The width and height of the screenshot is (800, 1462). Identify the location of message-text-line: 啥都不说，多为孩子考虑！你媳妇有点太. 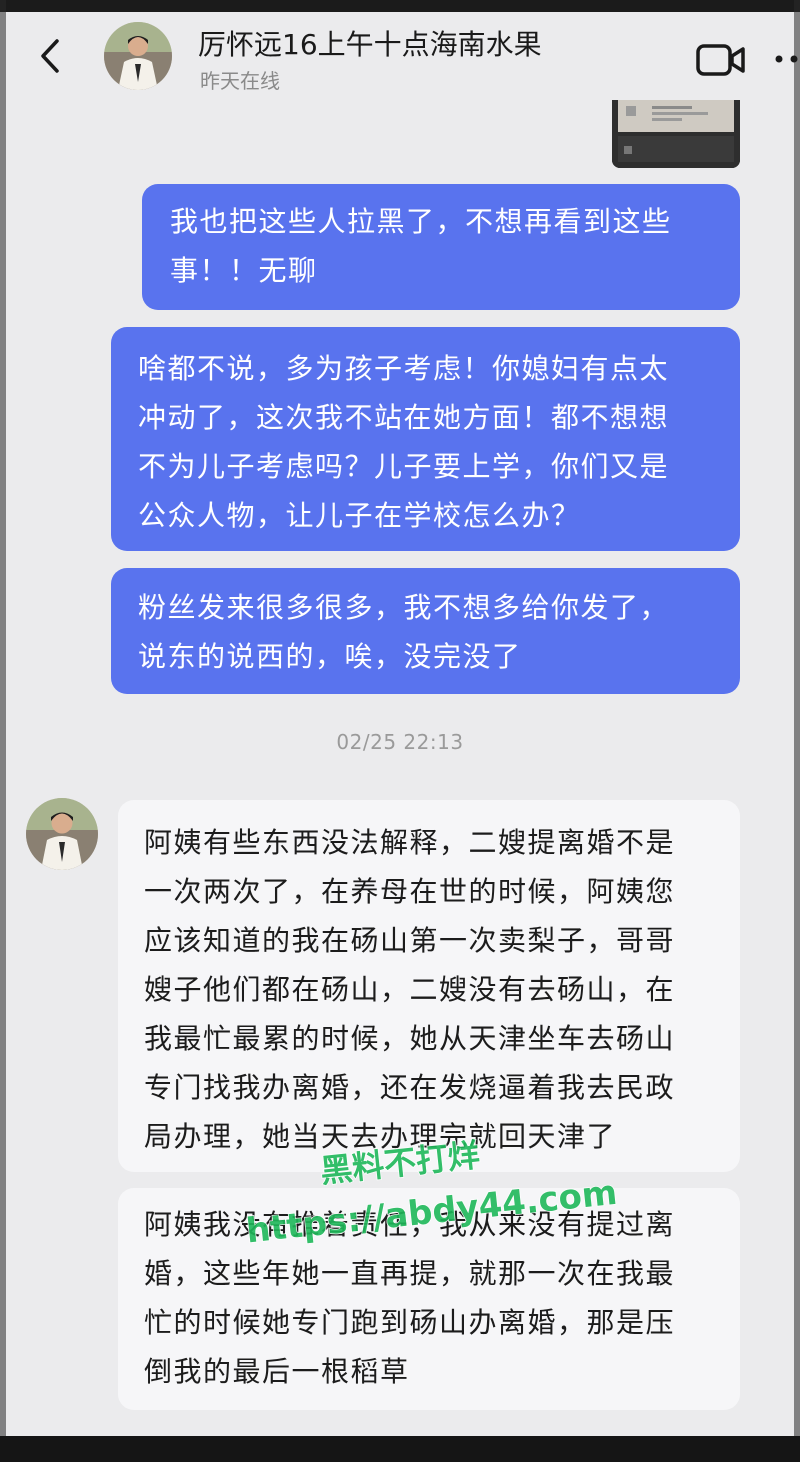
(404, 368).